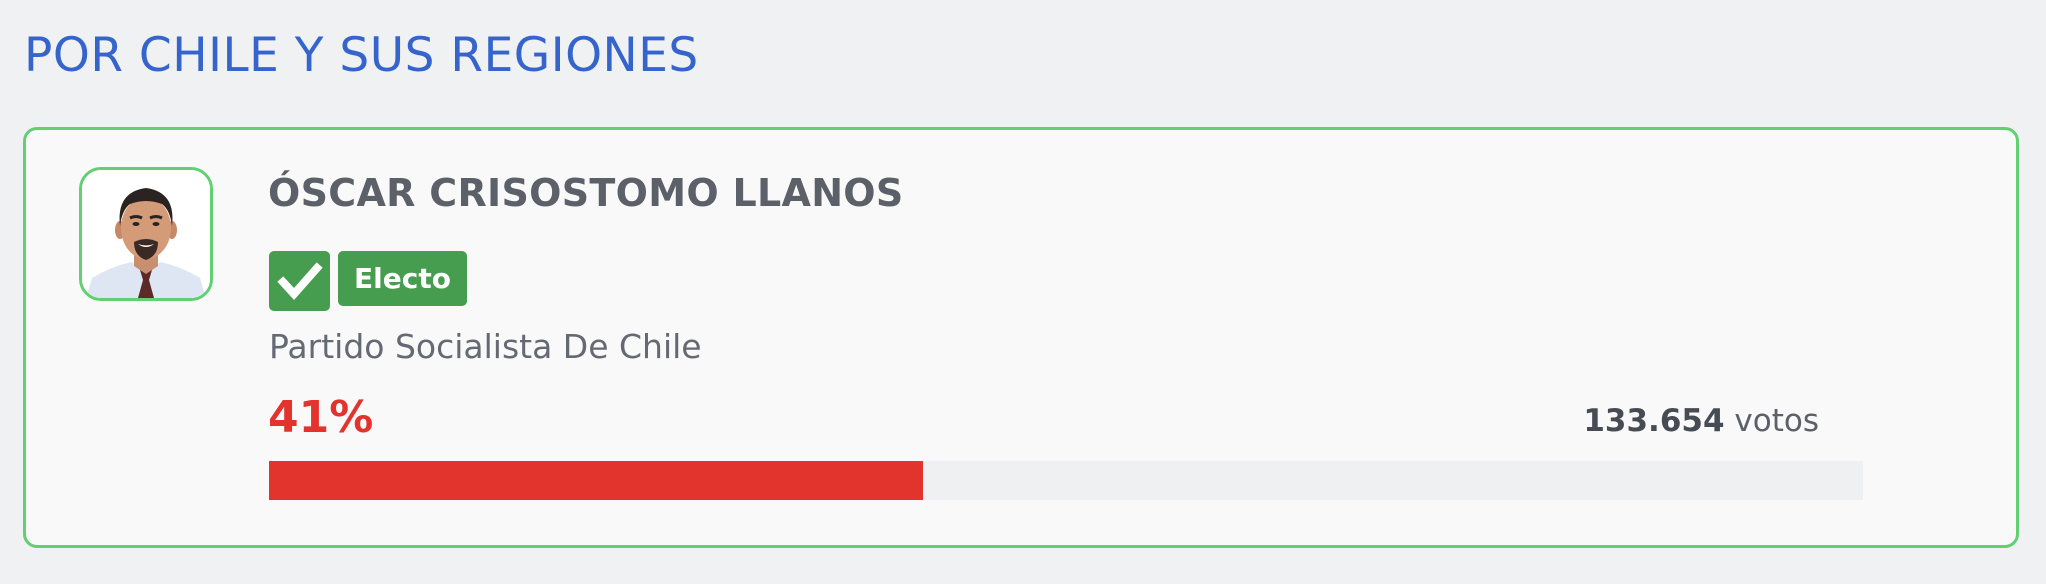 Image resolution: width=2046 pixels, height=584 pixels. I want to click on candidate-avatar, so click(146, 234).